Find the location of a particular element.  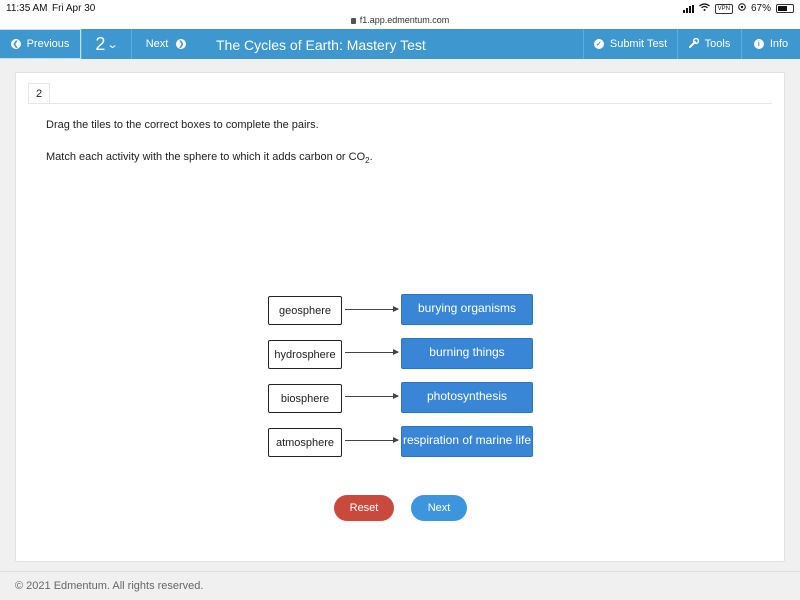

footer-divider is located at coordinates (400, 571).